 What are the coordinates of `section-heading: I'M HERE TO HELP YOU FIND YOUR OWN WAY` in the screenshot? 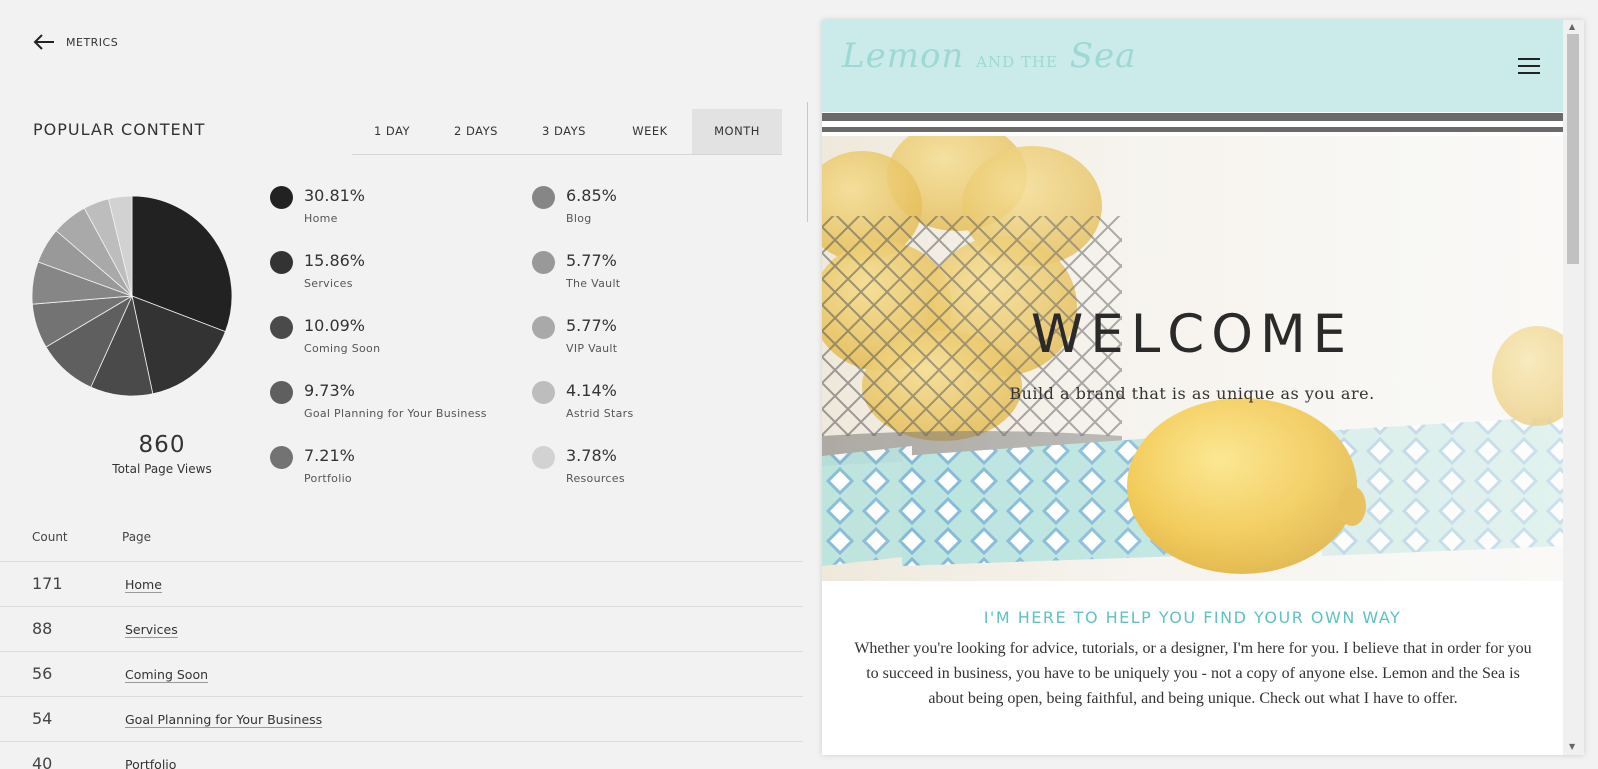 It's located at (1192, 617).